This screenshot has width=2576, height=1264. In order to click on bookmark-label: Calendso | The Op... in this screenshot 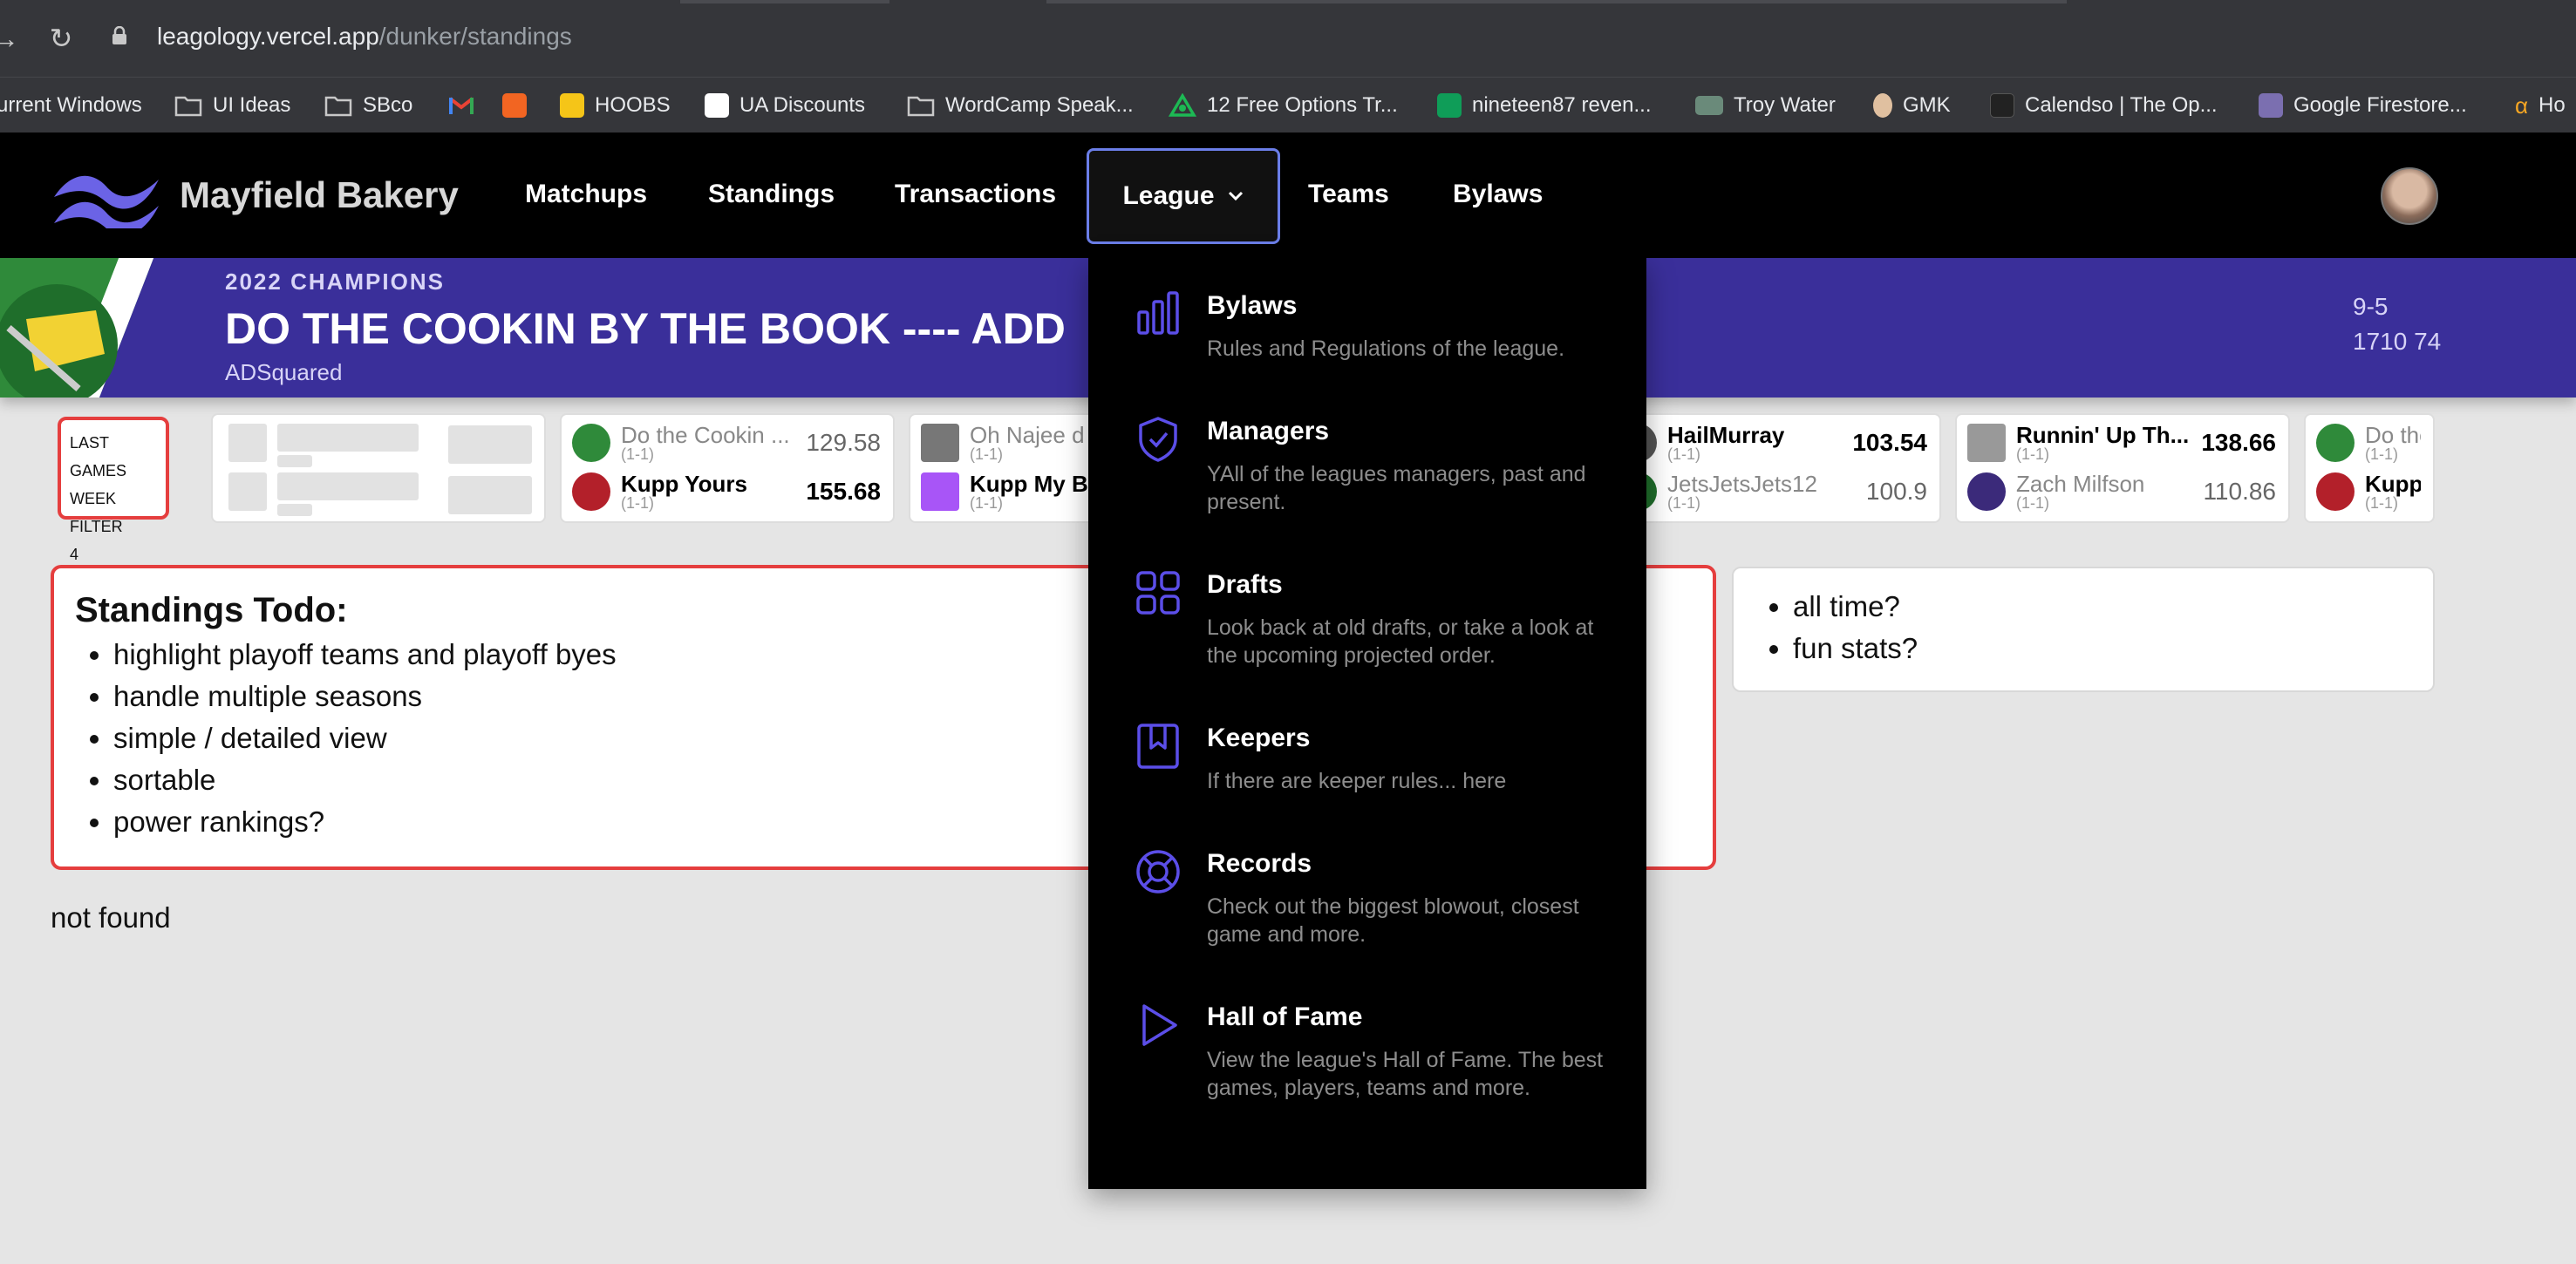, I will do `click(2121, 105)`.